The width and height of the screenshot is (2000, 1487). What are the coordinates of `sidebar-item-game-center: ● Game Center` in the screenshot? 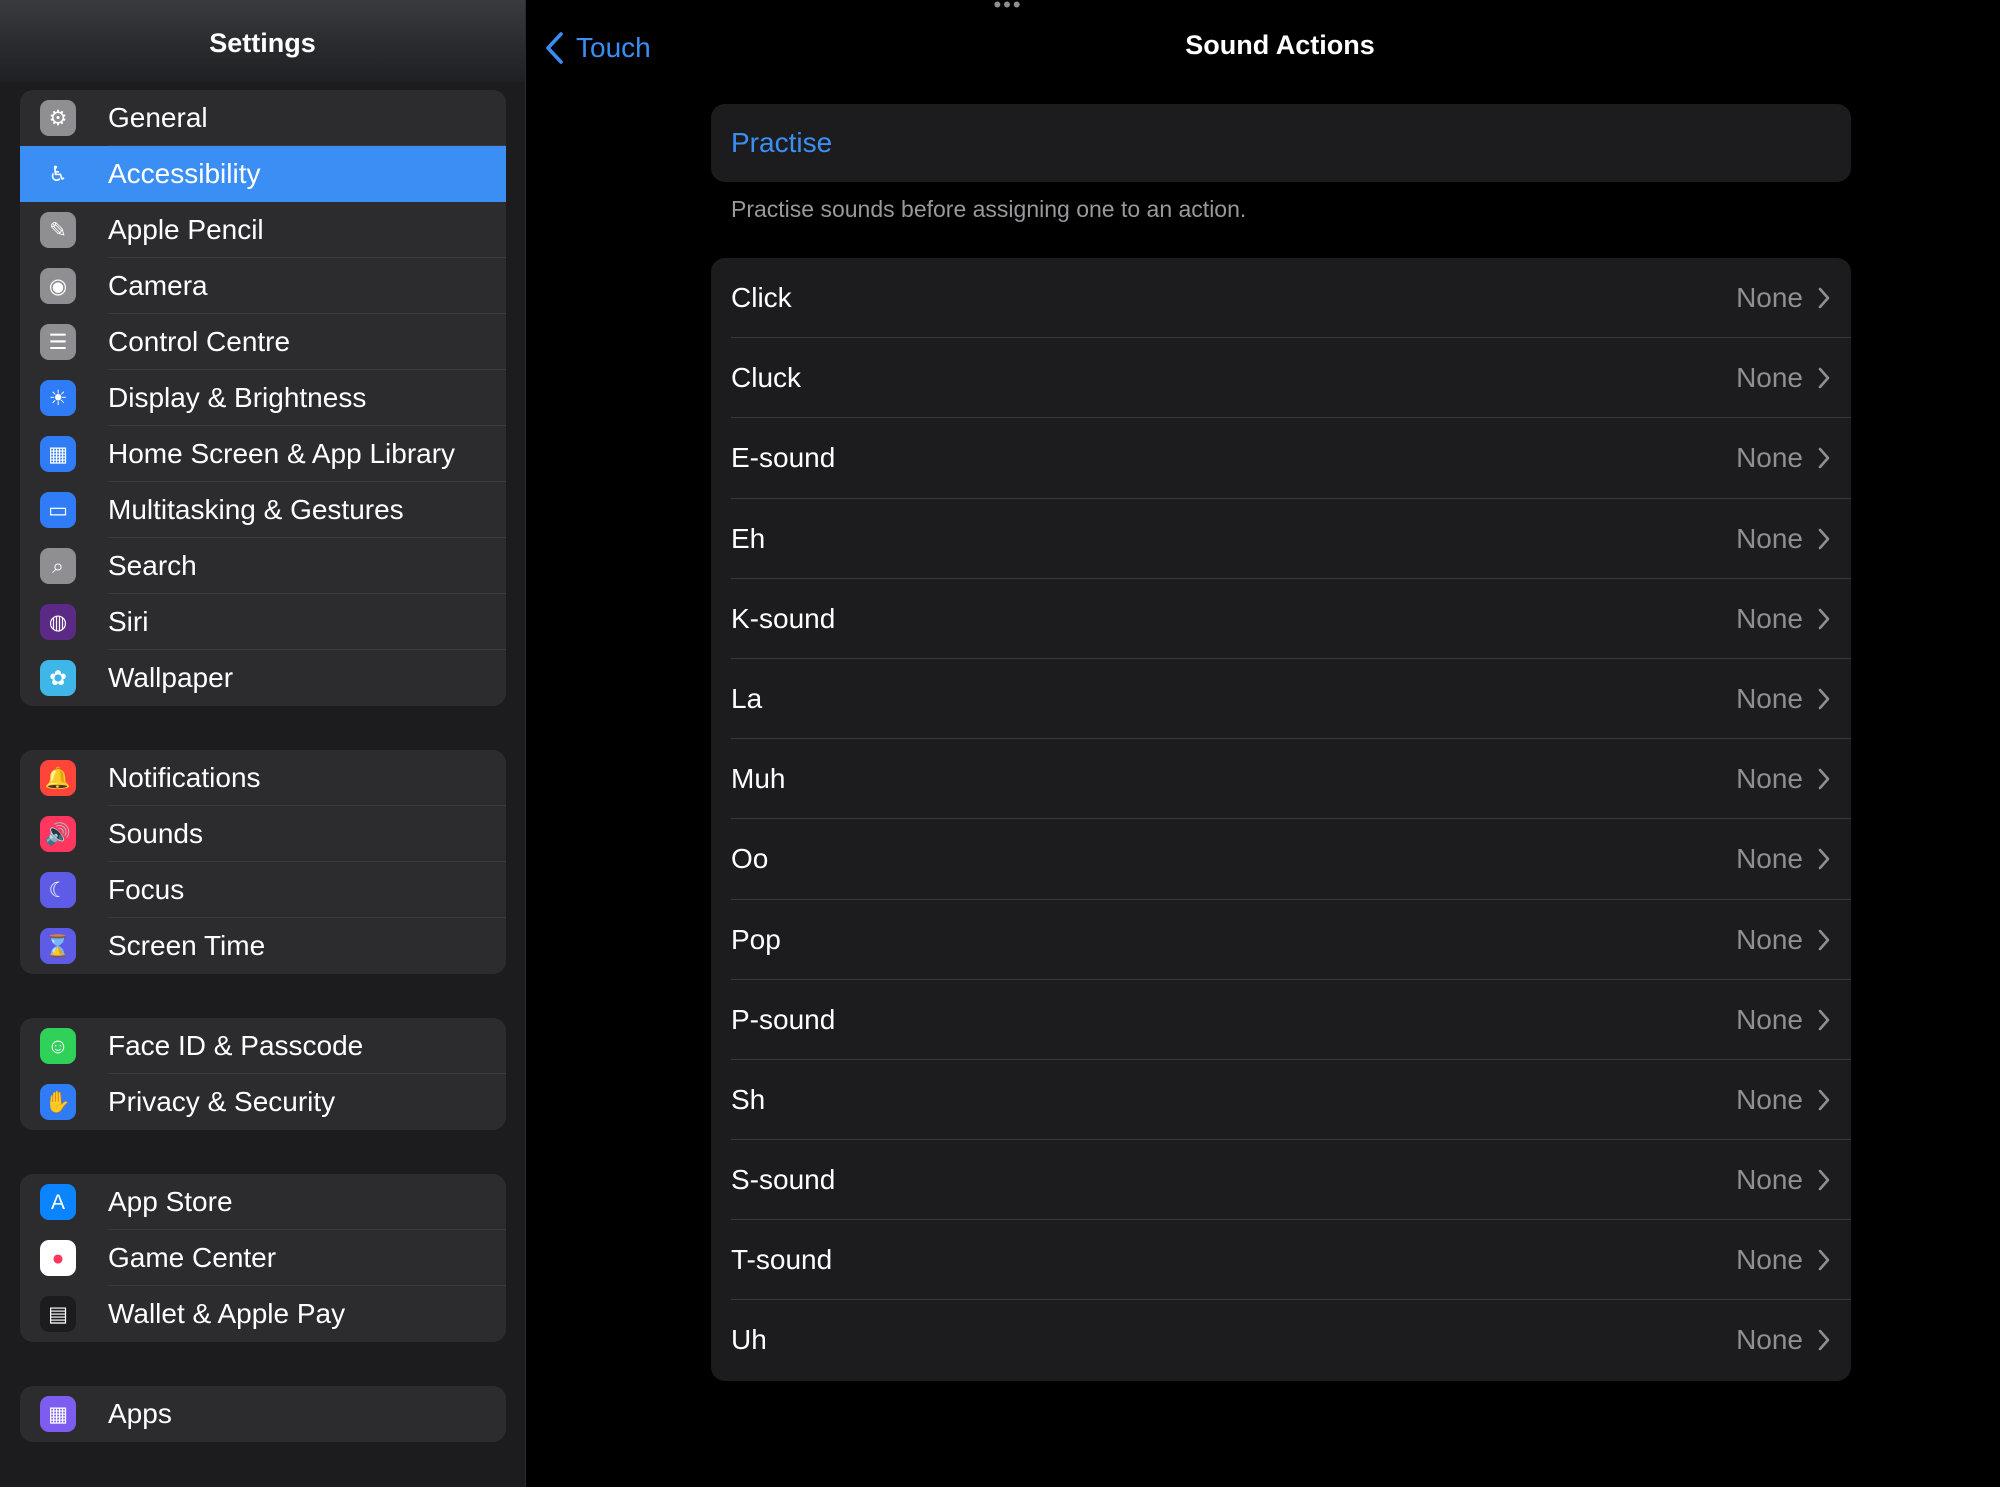 It's located at (263, 1258).